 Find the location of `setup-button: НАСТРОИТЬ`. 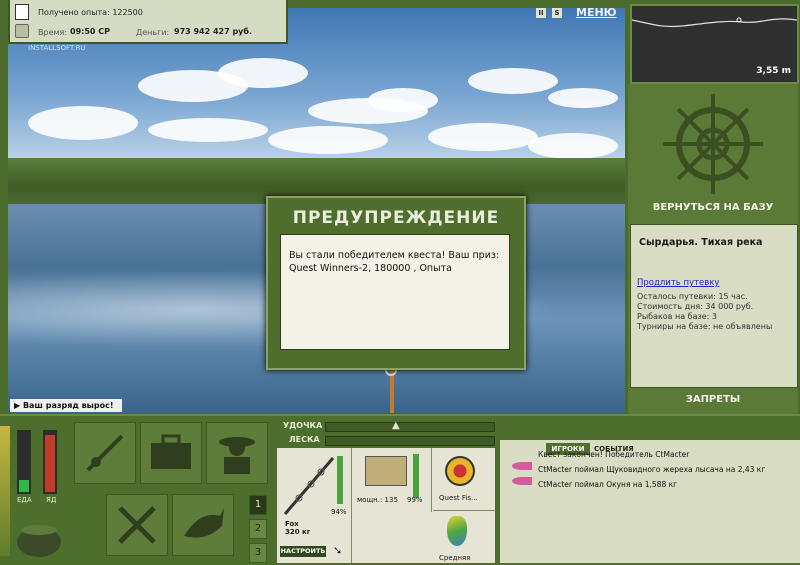

setup-button: НАСТРОИТЬ is located at coordinates (303, 551).